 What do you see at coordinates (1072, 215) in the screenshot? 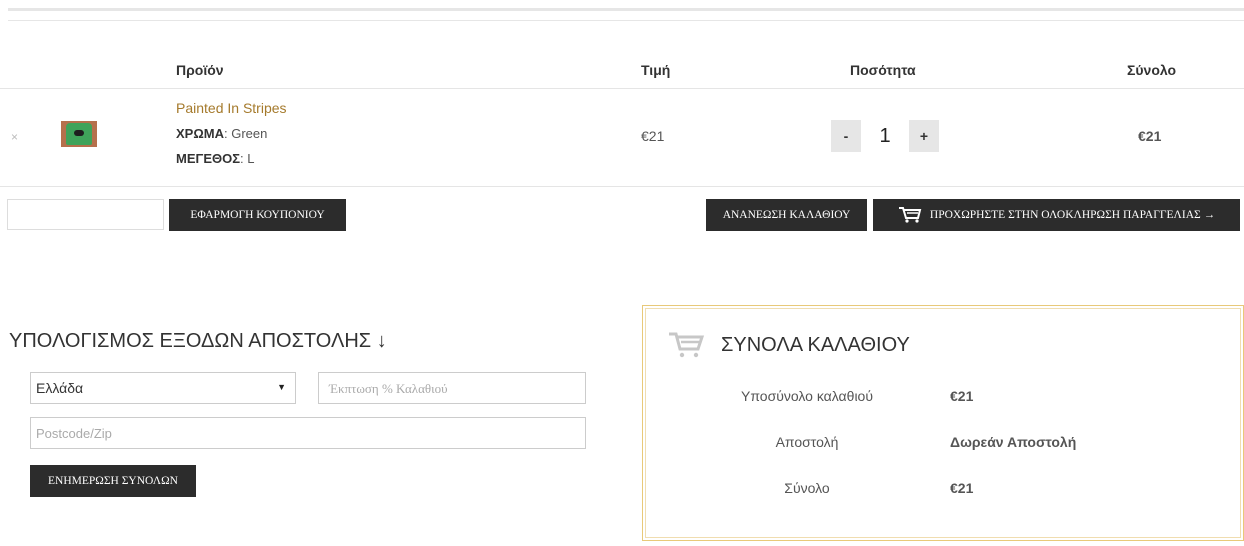
I see `checkout-button-label: ΠΡΟΧΩΡΗΣΤΕ ΣΤΗΝ ΟΛΟΚΛΗΡΩΣΗ ΠΑΡΑΓΓΕΛΙΑΣ →` at bounding box center [1072, 215].